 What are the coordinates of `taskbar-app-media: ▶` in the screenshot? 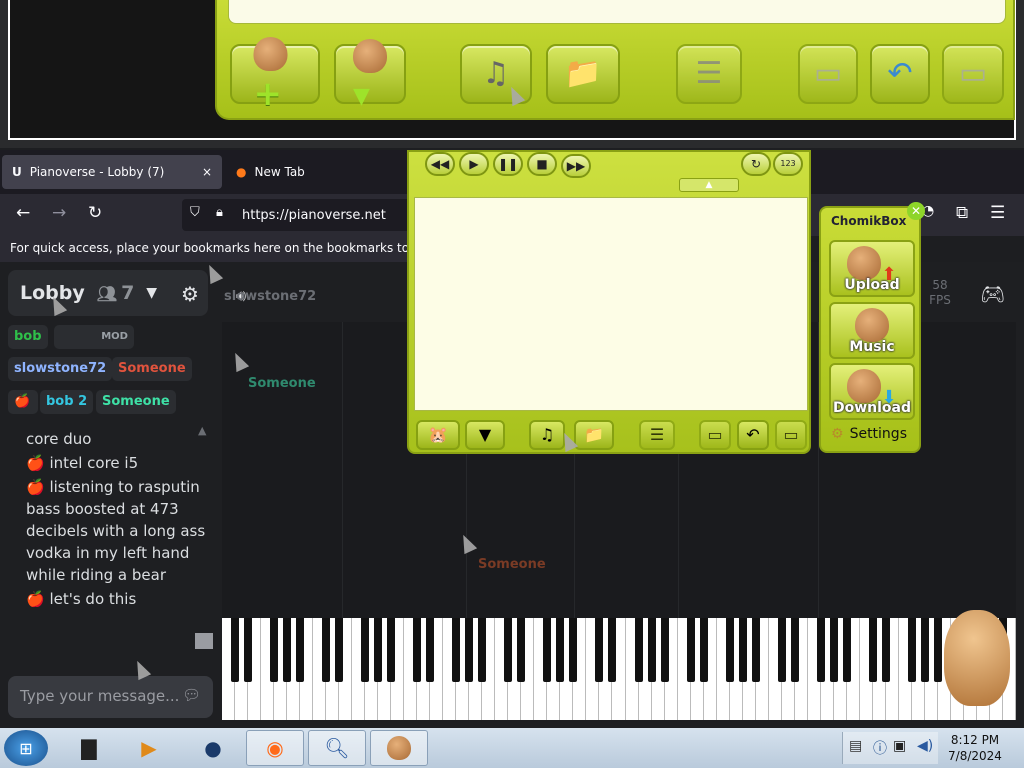 It's located at (149, 748).